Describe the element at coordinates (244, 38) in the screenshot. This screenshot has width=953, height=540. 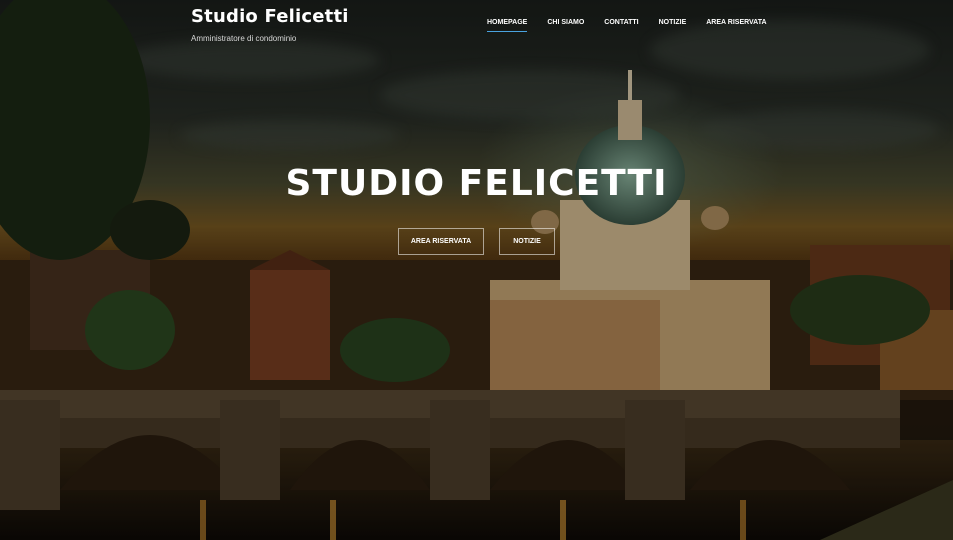
I see `site-tagline: Amministratore di condominio` at that location.